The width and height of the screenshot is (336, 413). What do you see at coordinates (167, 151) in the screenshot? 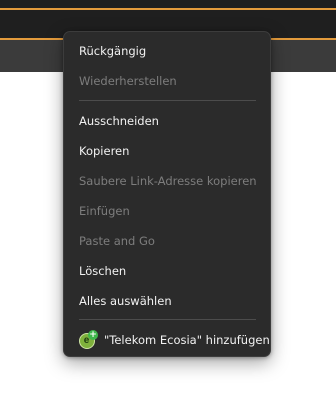
I see `menu-item-copy: Kopieren` at bounding box center [167, 151].